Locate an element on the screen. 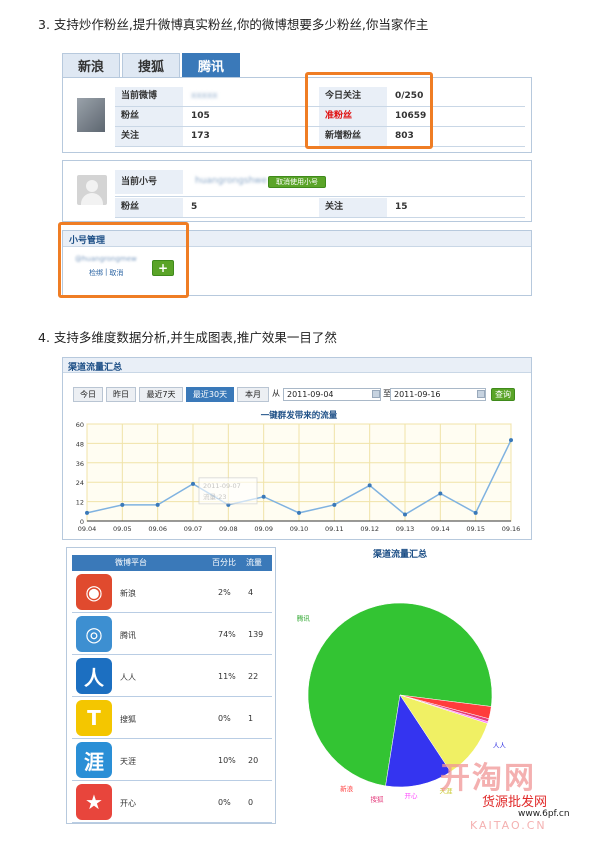  range-yesterday-button: 昨日 is located at coordinates (121, 394).